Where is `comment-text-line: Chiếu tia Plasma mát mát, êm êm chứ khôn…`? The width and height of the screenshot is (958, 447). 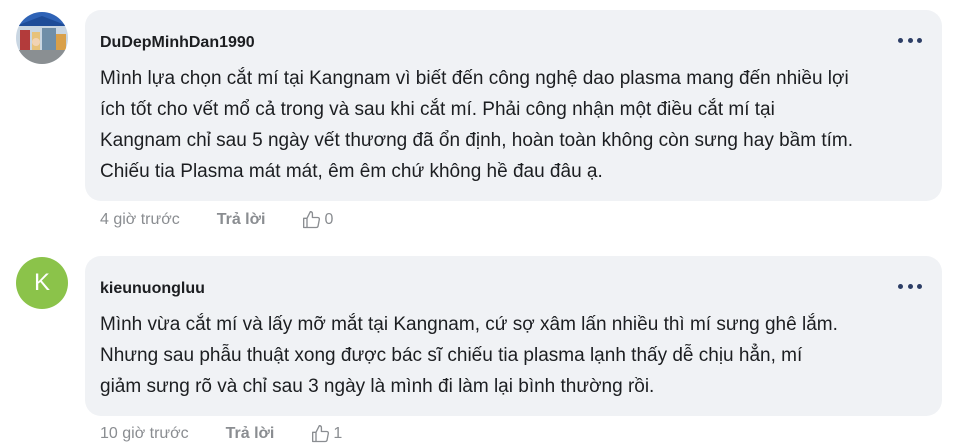
comment-text-line: Chiếu tia Plasma mát mát, êm êm chứ khôn… is located at coordinates (351, 171).